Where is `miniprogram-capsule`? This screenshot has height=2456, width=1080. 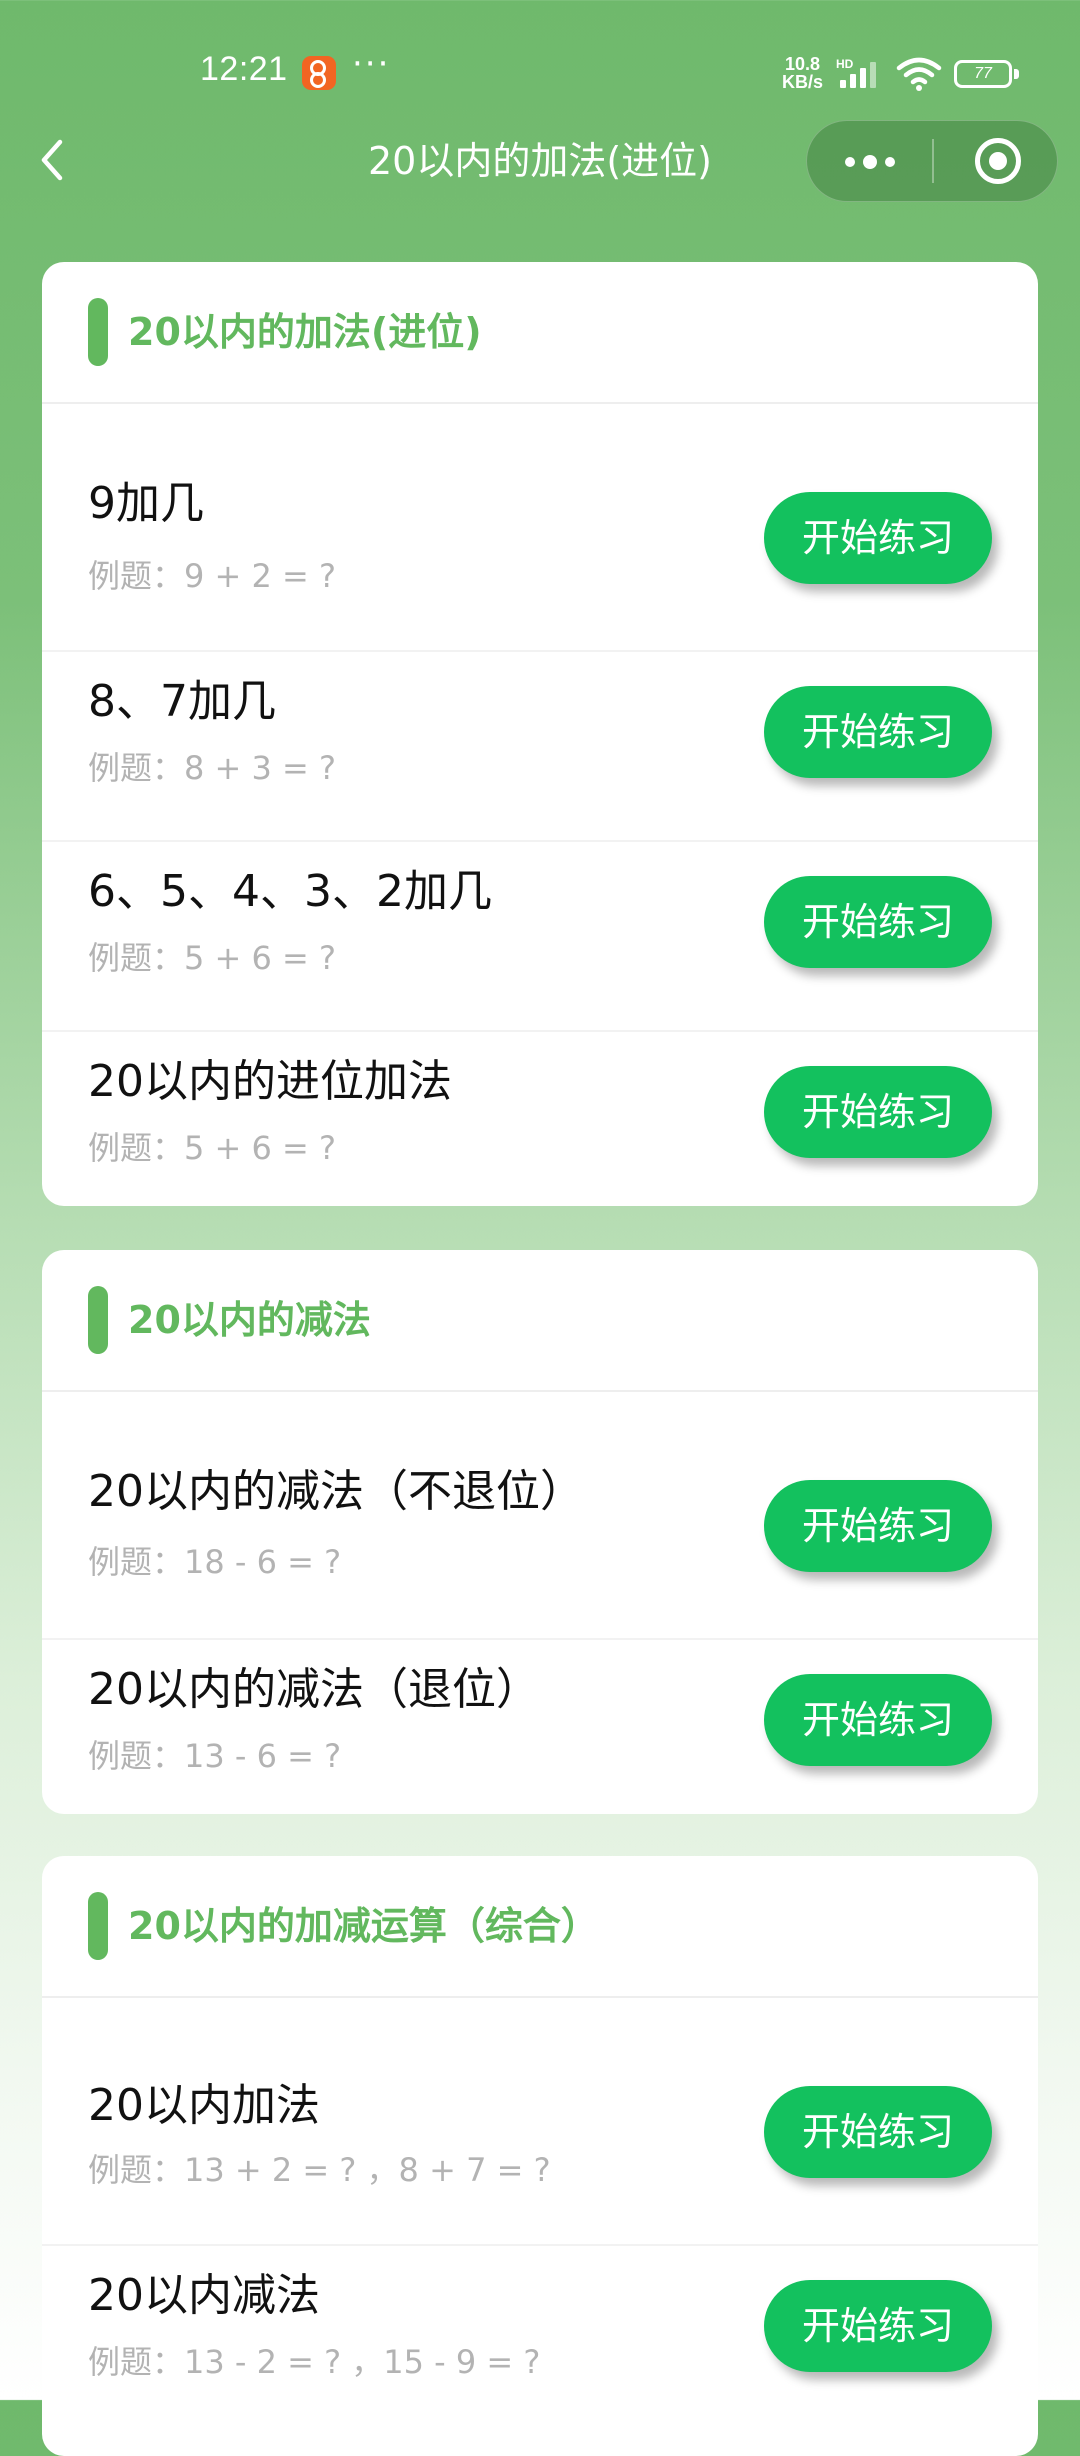 miniprogram-capsule is located at coordinates (932, 161).